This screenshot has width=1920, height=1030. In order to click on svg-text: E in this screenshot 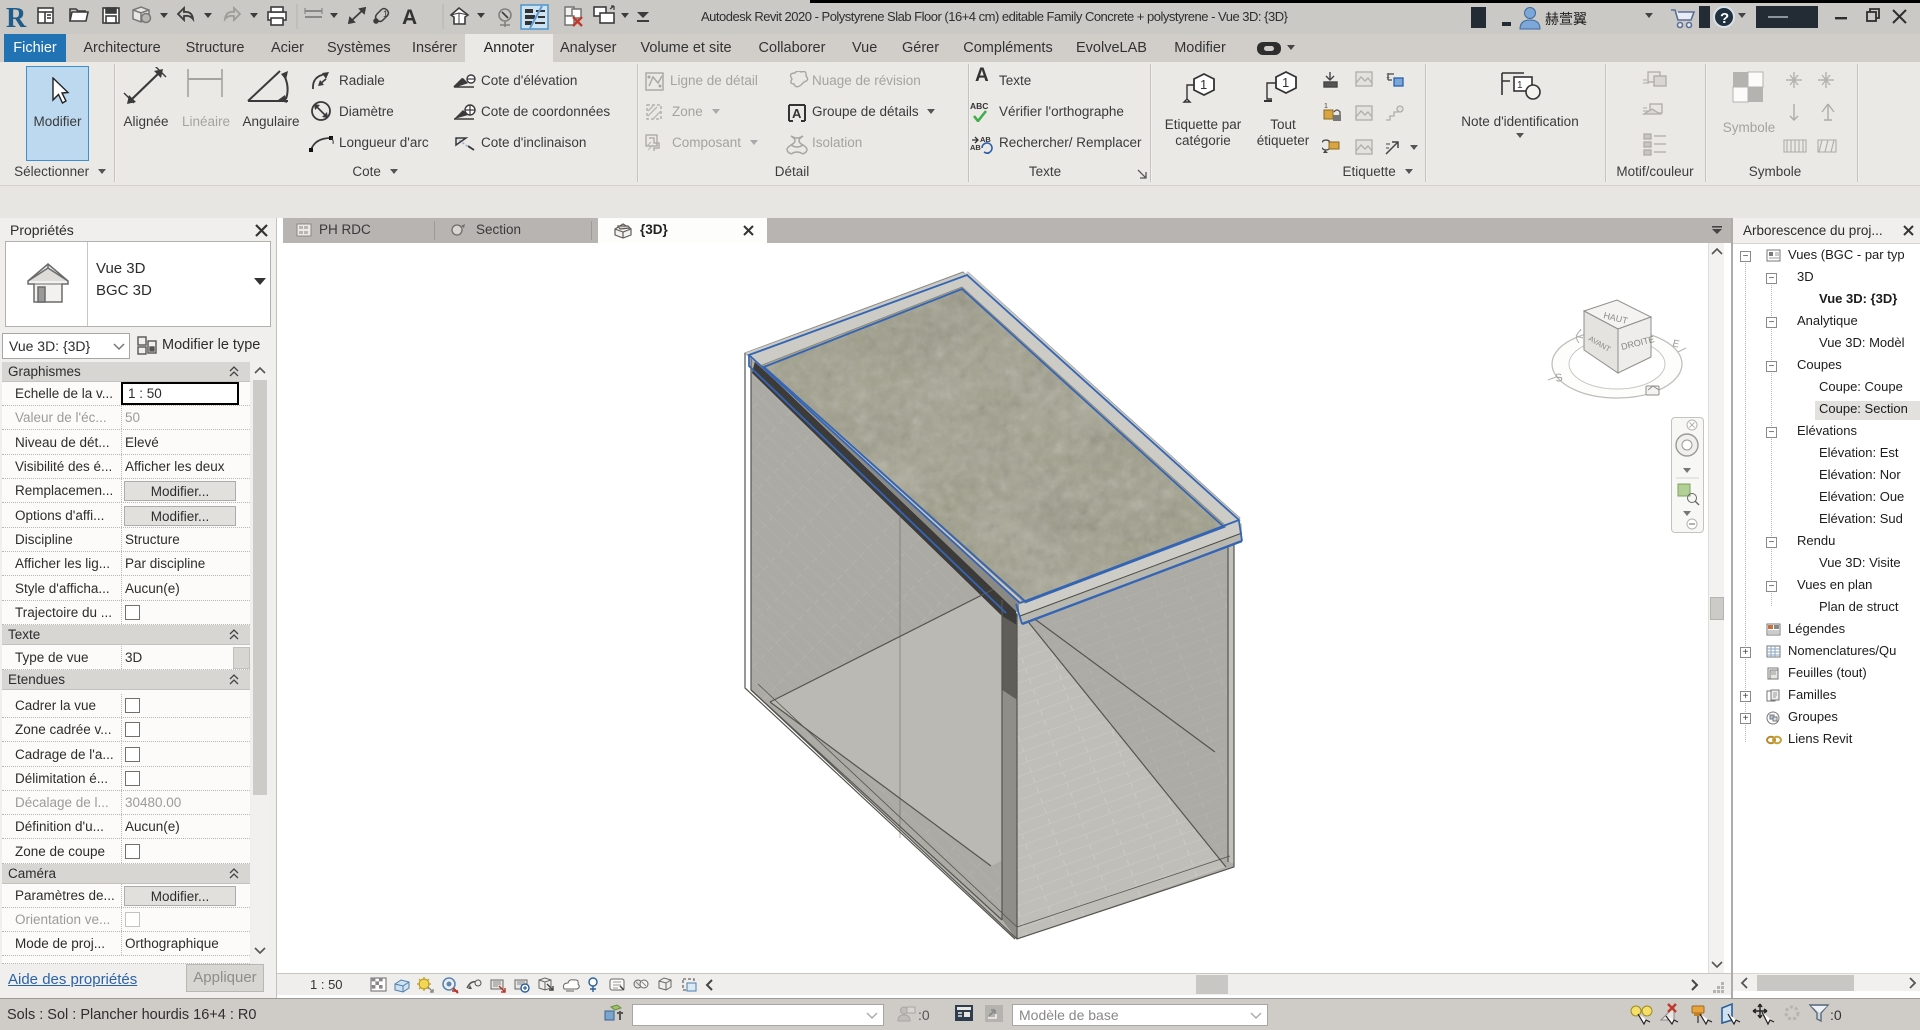, I will do `click(1675, 344)`.